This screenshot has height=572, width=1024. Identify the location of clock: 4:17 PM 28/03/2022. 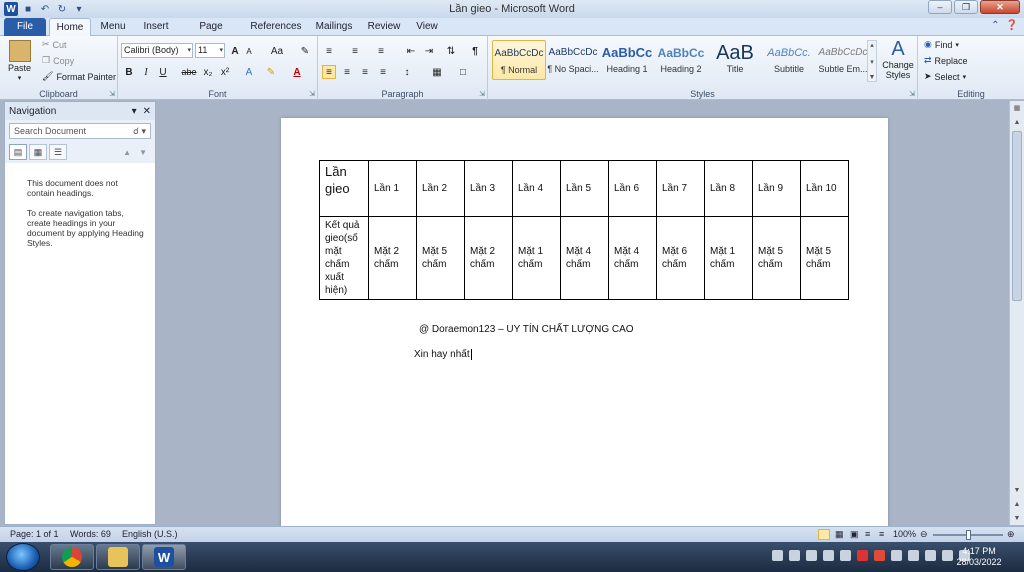
(979, 557).